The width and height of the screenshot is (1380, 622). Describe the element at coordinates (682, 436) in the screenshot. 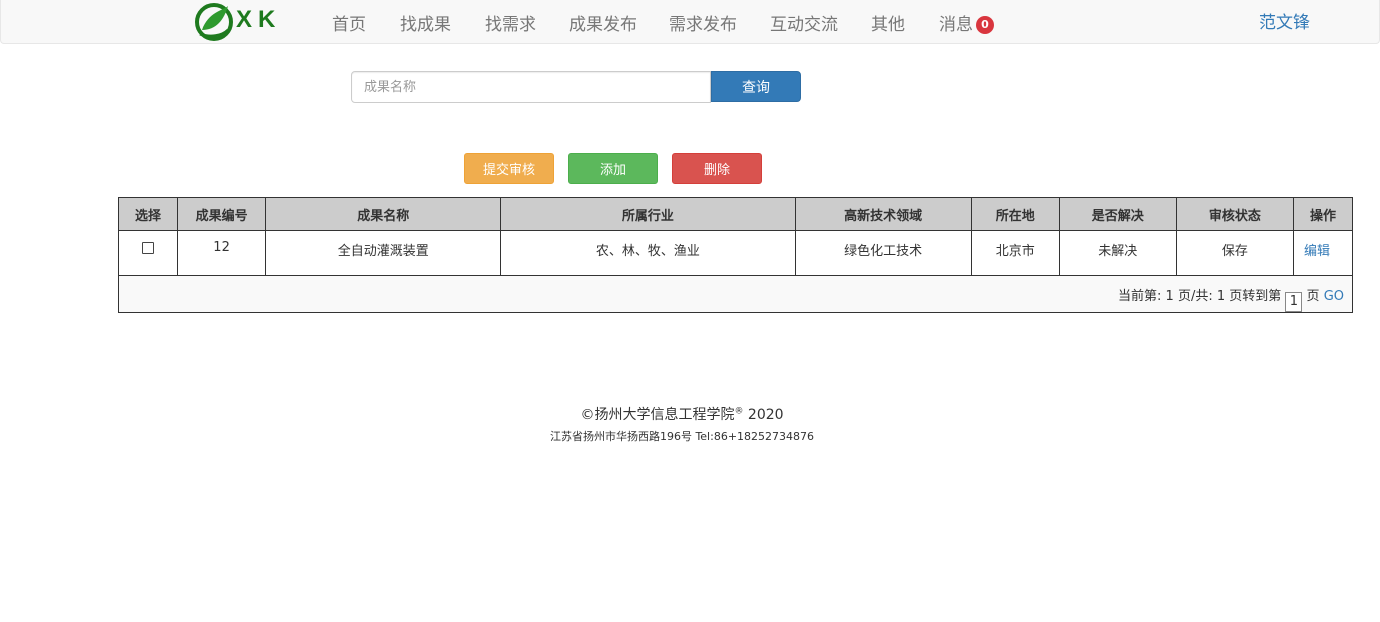

I see `footer-address: 江苏省扬州市华扬西路196号 Tel:86+18252734876` at that location.